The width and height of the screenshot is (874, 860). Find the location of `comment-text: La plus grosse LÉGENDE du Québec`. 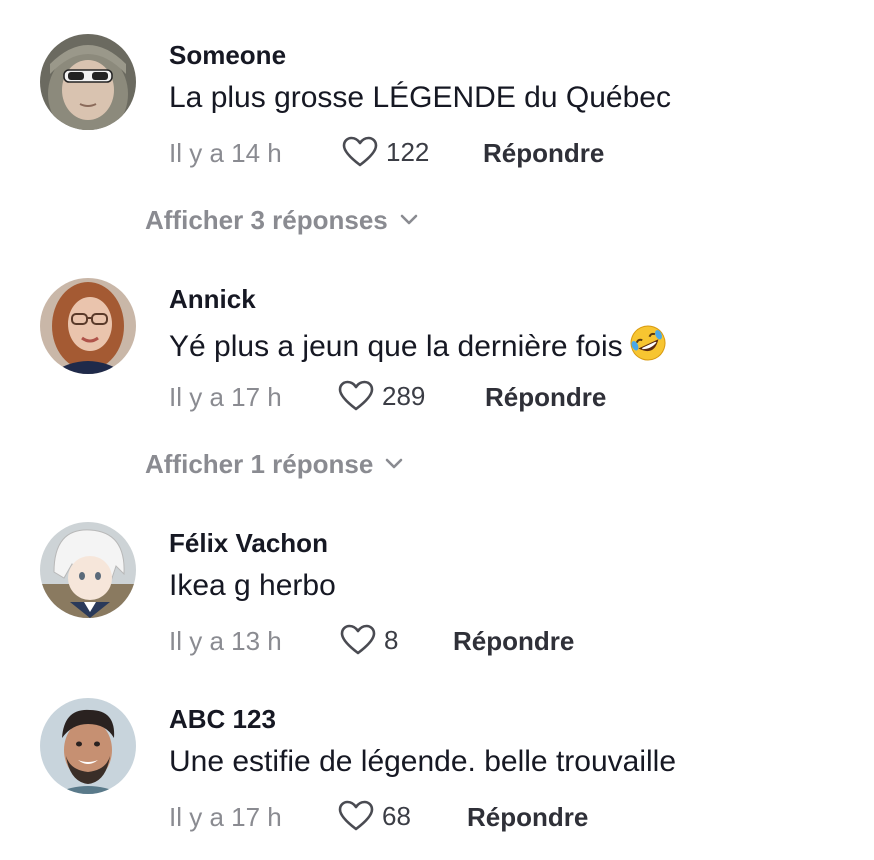

comment-text: La plus grosse LÉGENDE du Québec is located at coordinates (420, 97).